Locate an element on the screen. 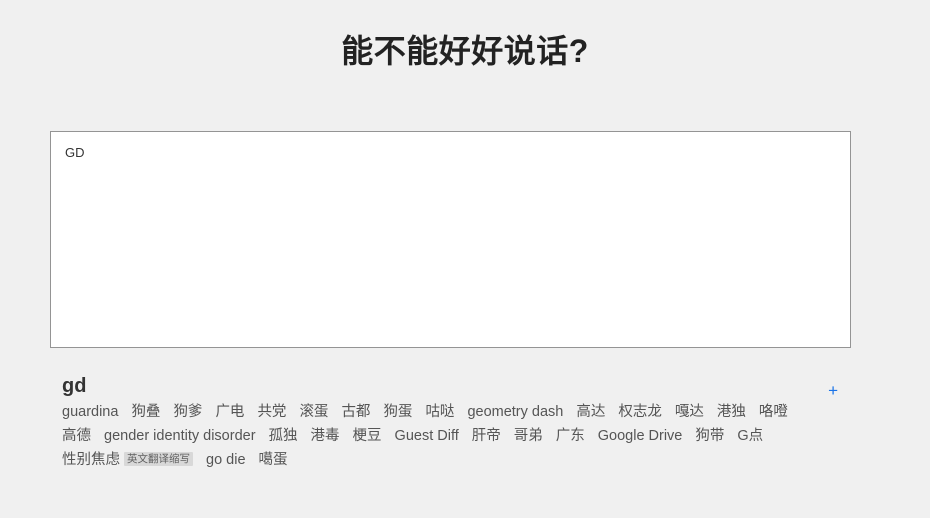 The image size is (930, 518). tag-label: Guest Diff is located at coordinates (426, 436).